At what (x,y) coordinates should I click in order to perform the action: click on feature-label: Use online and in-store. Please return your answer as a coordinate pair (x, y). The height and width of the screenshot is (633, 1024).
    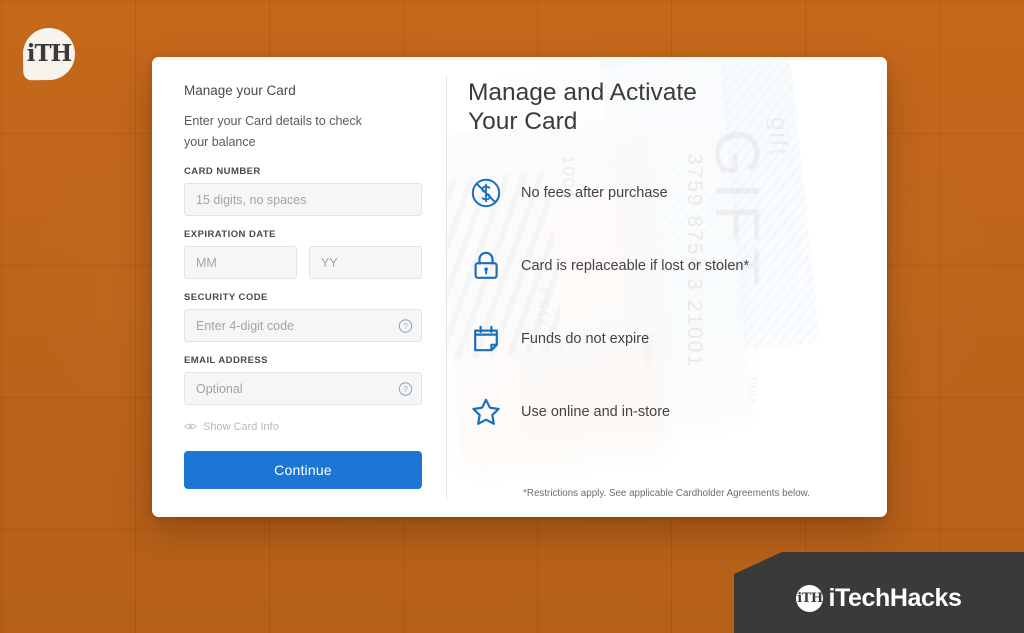
    Looking at the image, I should click on (596, 411).